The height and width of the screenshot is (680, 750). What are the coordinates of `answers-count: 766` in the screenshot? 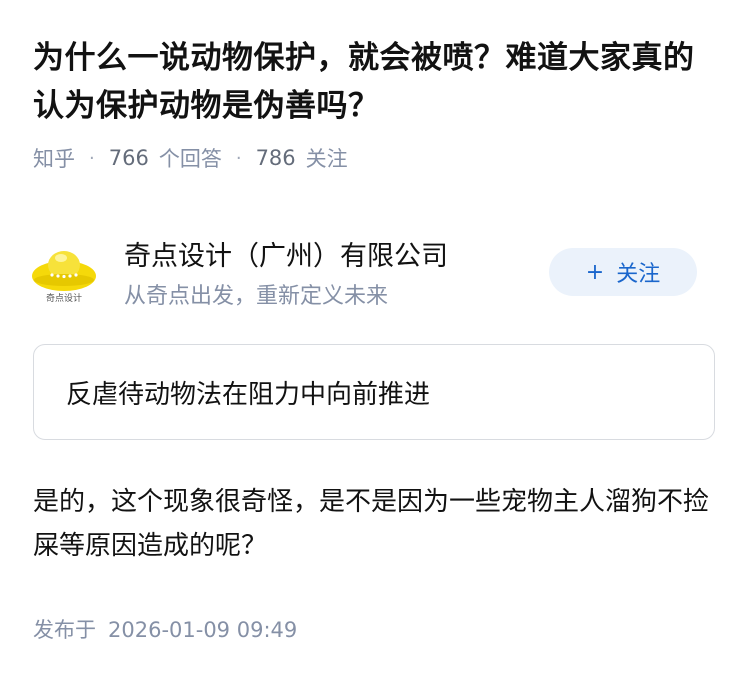 It's located at (129, 158).